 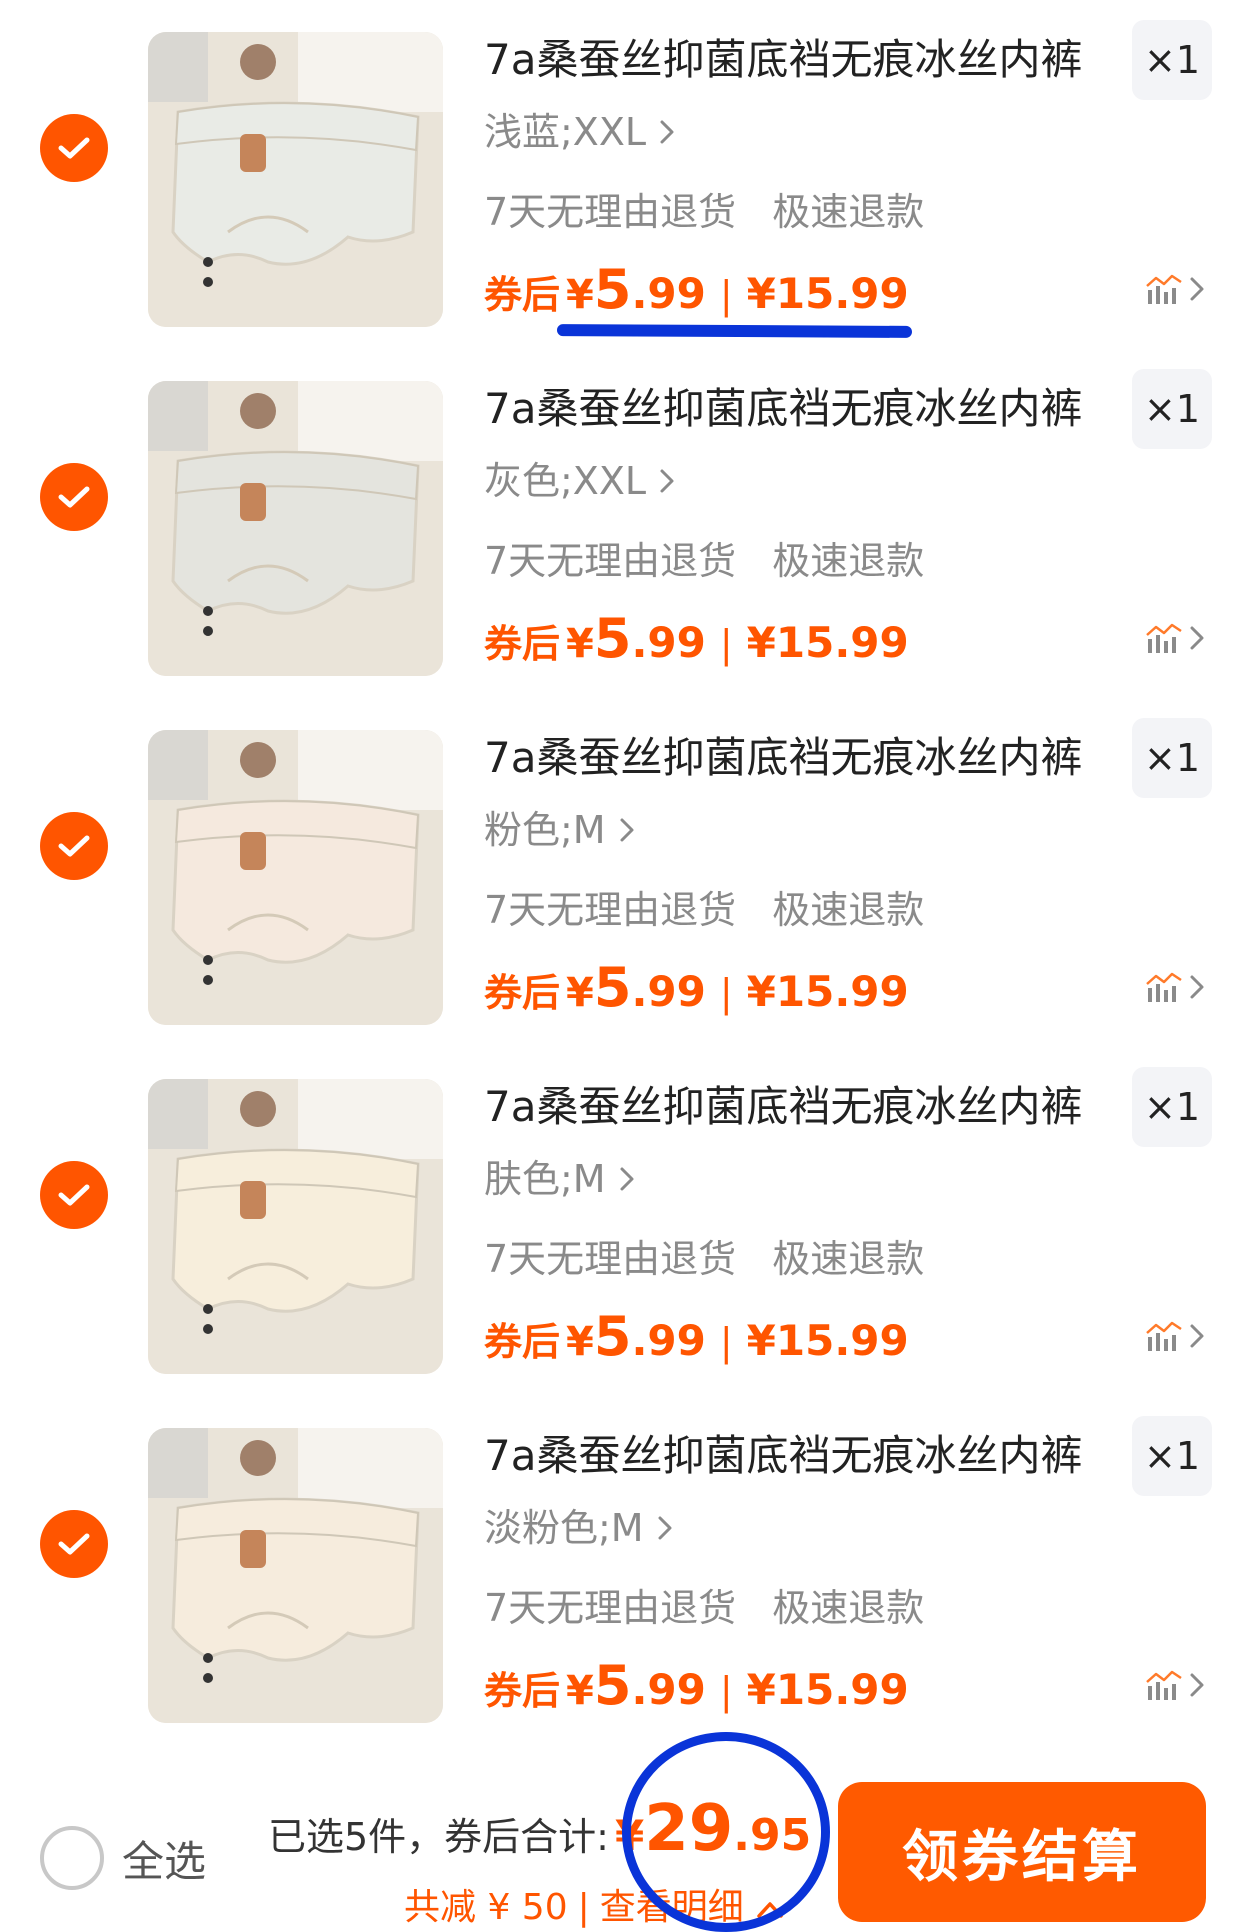 What do you see at coordinates (565, 132) in the screenshot?
I see `spec-text: 浅蓝;XXL` at bounding box center [565, 132].